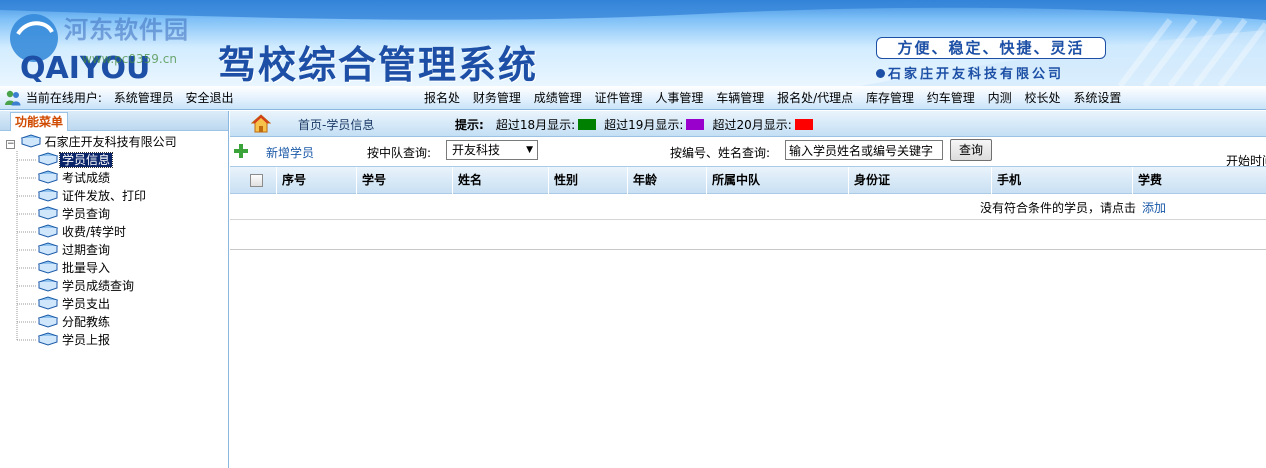  I want to click on col-name: 姓名, so click(500, 180).